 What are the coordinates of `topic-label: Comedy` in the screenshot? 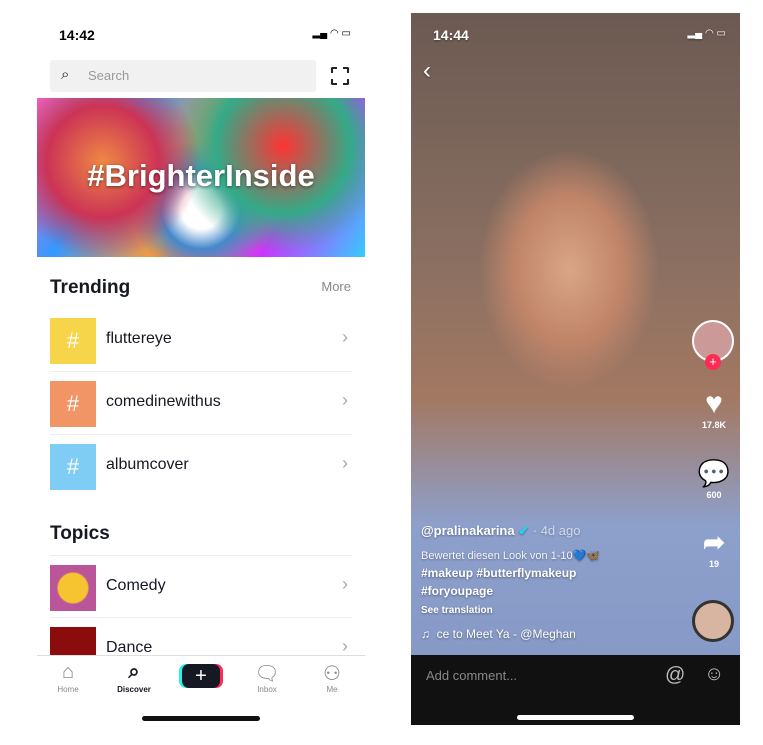 It's located at (136, 585).